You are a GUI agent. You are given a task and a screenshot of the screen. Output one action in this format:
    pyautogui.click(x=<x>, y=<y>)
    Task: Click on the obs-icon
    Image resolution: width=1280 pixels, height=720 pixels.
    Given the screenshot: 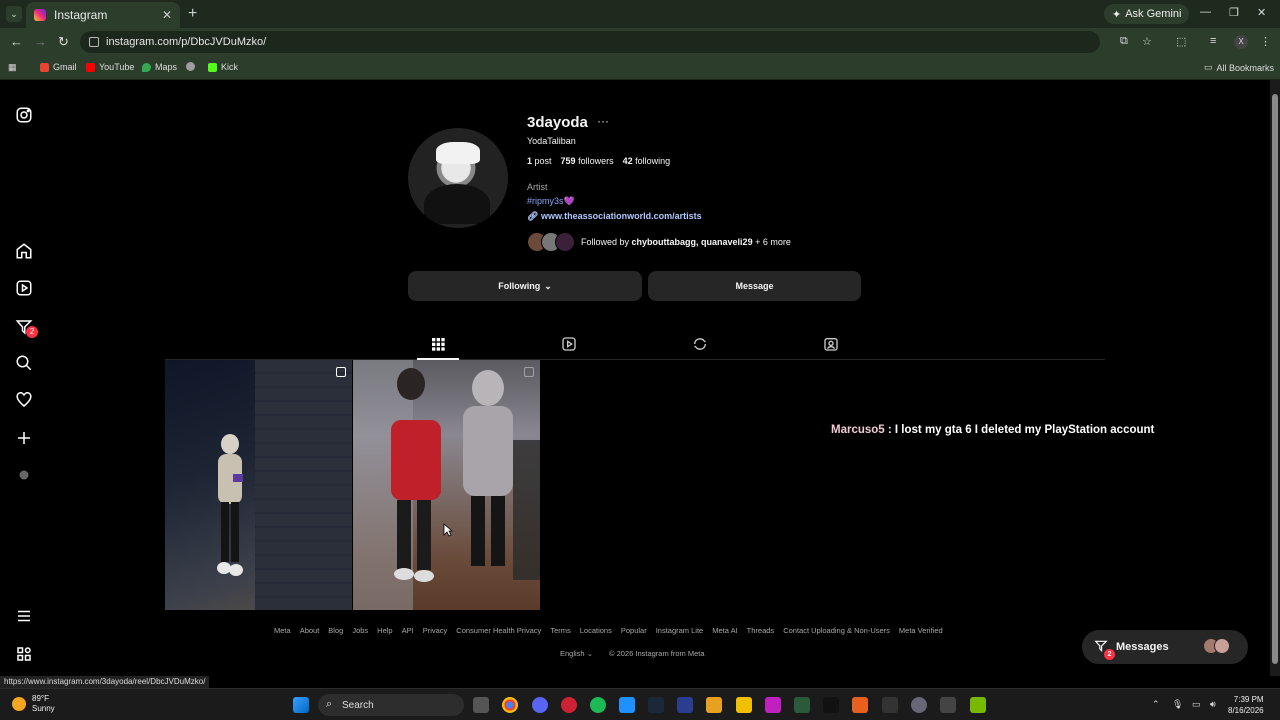 What is the action you would take?
    pyautogui.click(x=569, y=705)
    